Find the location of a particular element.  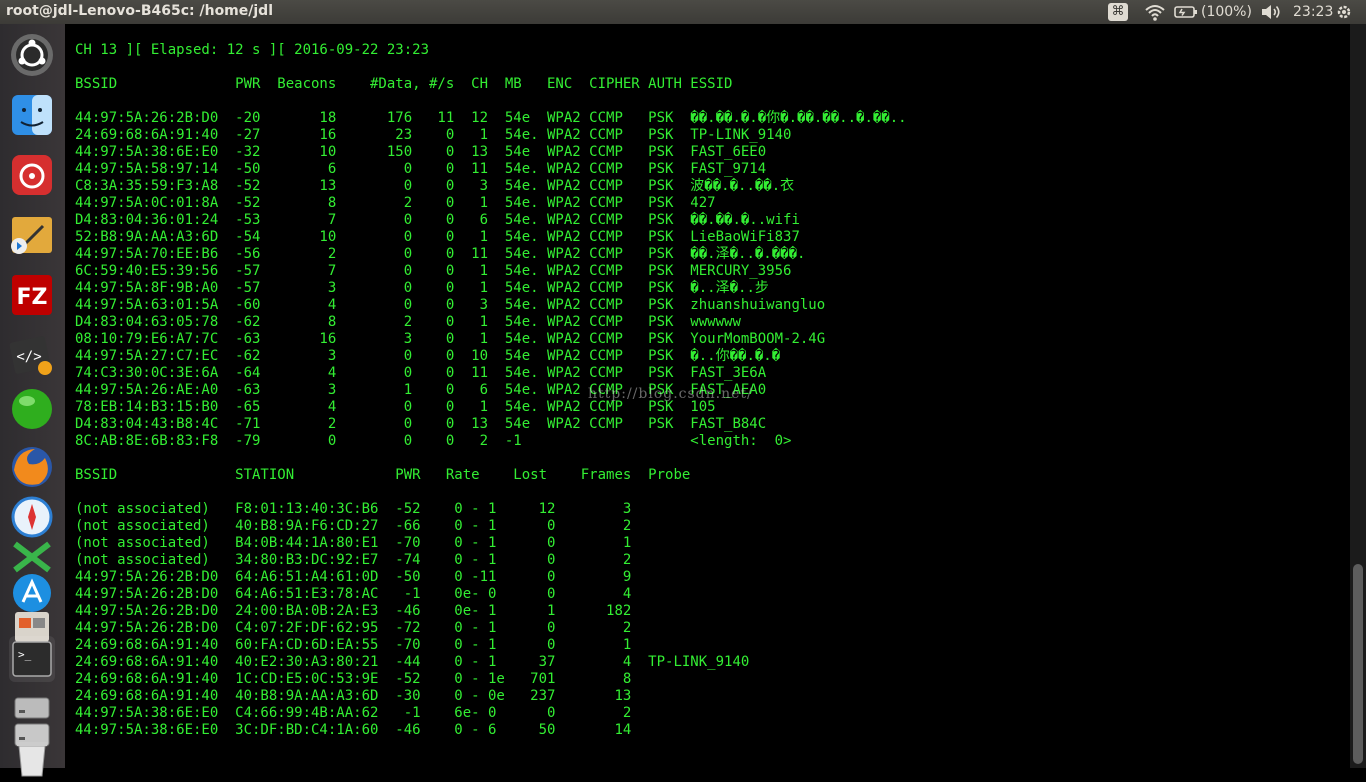

netease-music-icon is located at coordinates (32, 175).